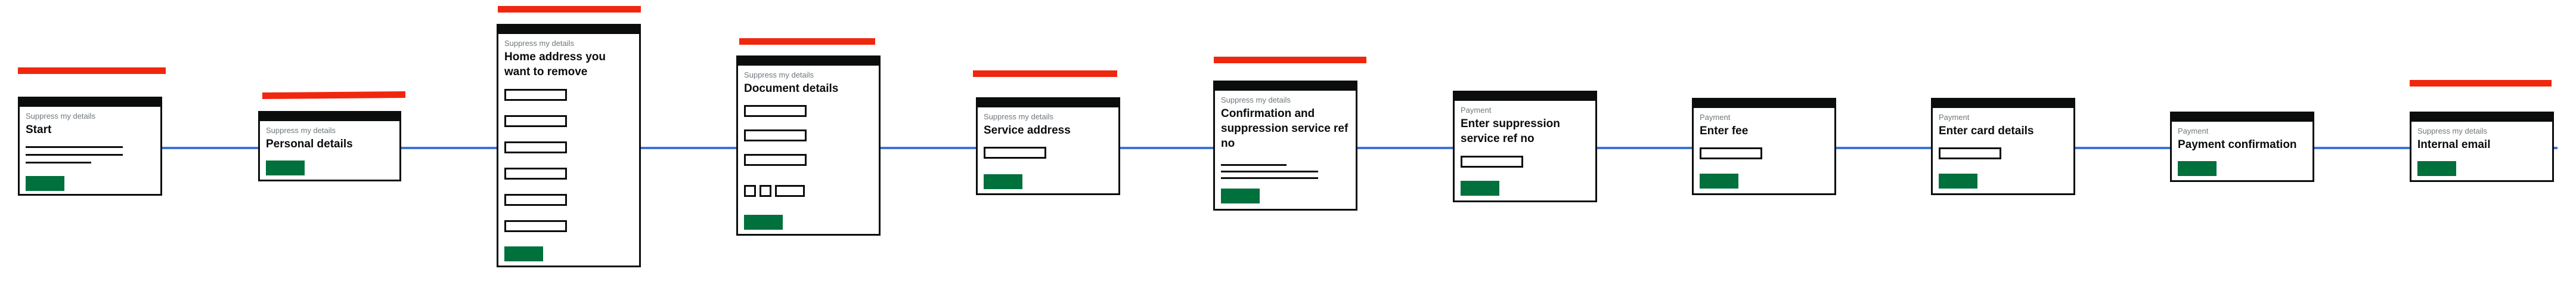  Describe the element at coordinates (1492, 162) in the screenshot. I see `ref-no-field` at that location.